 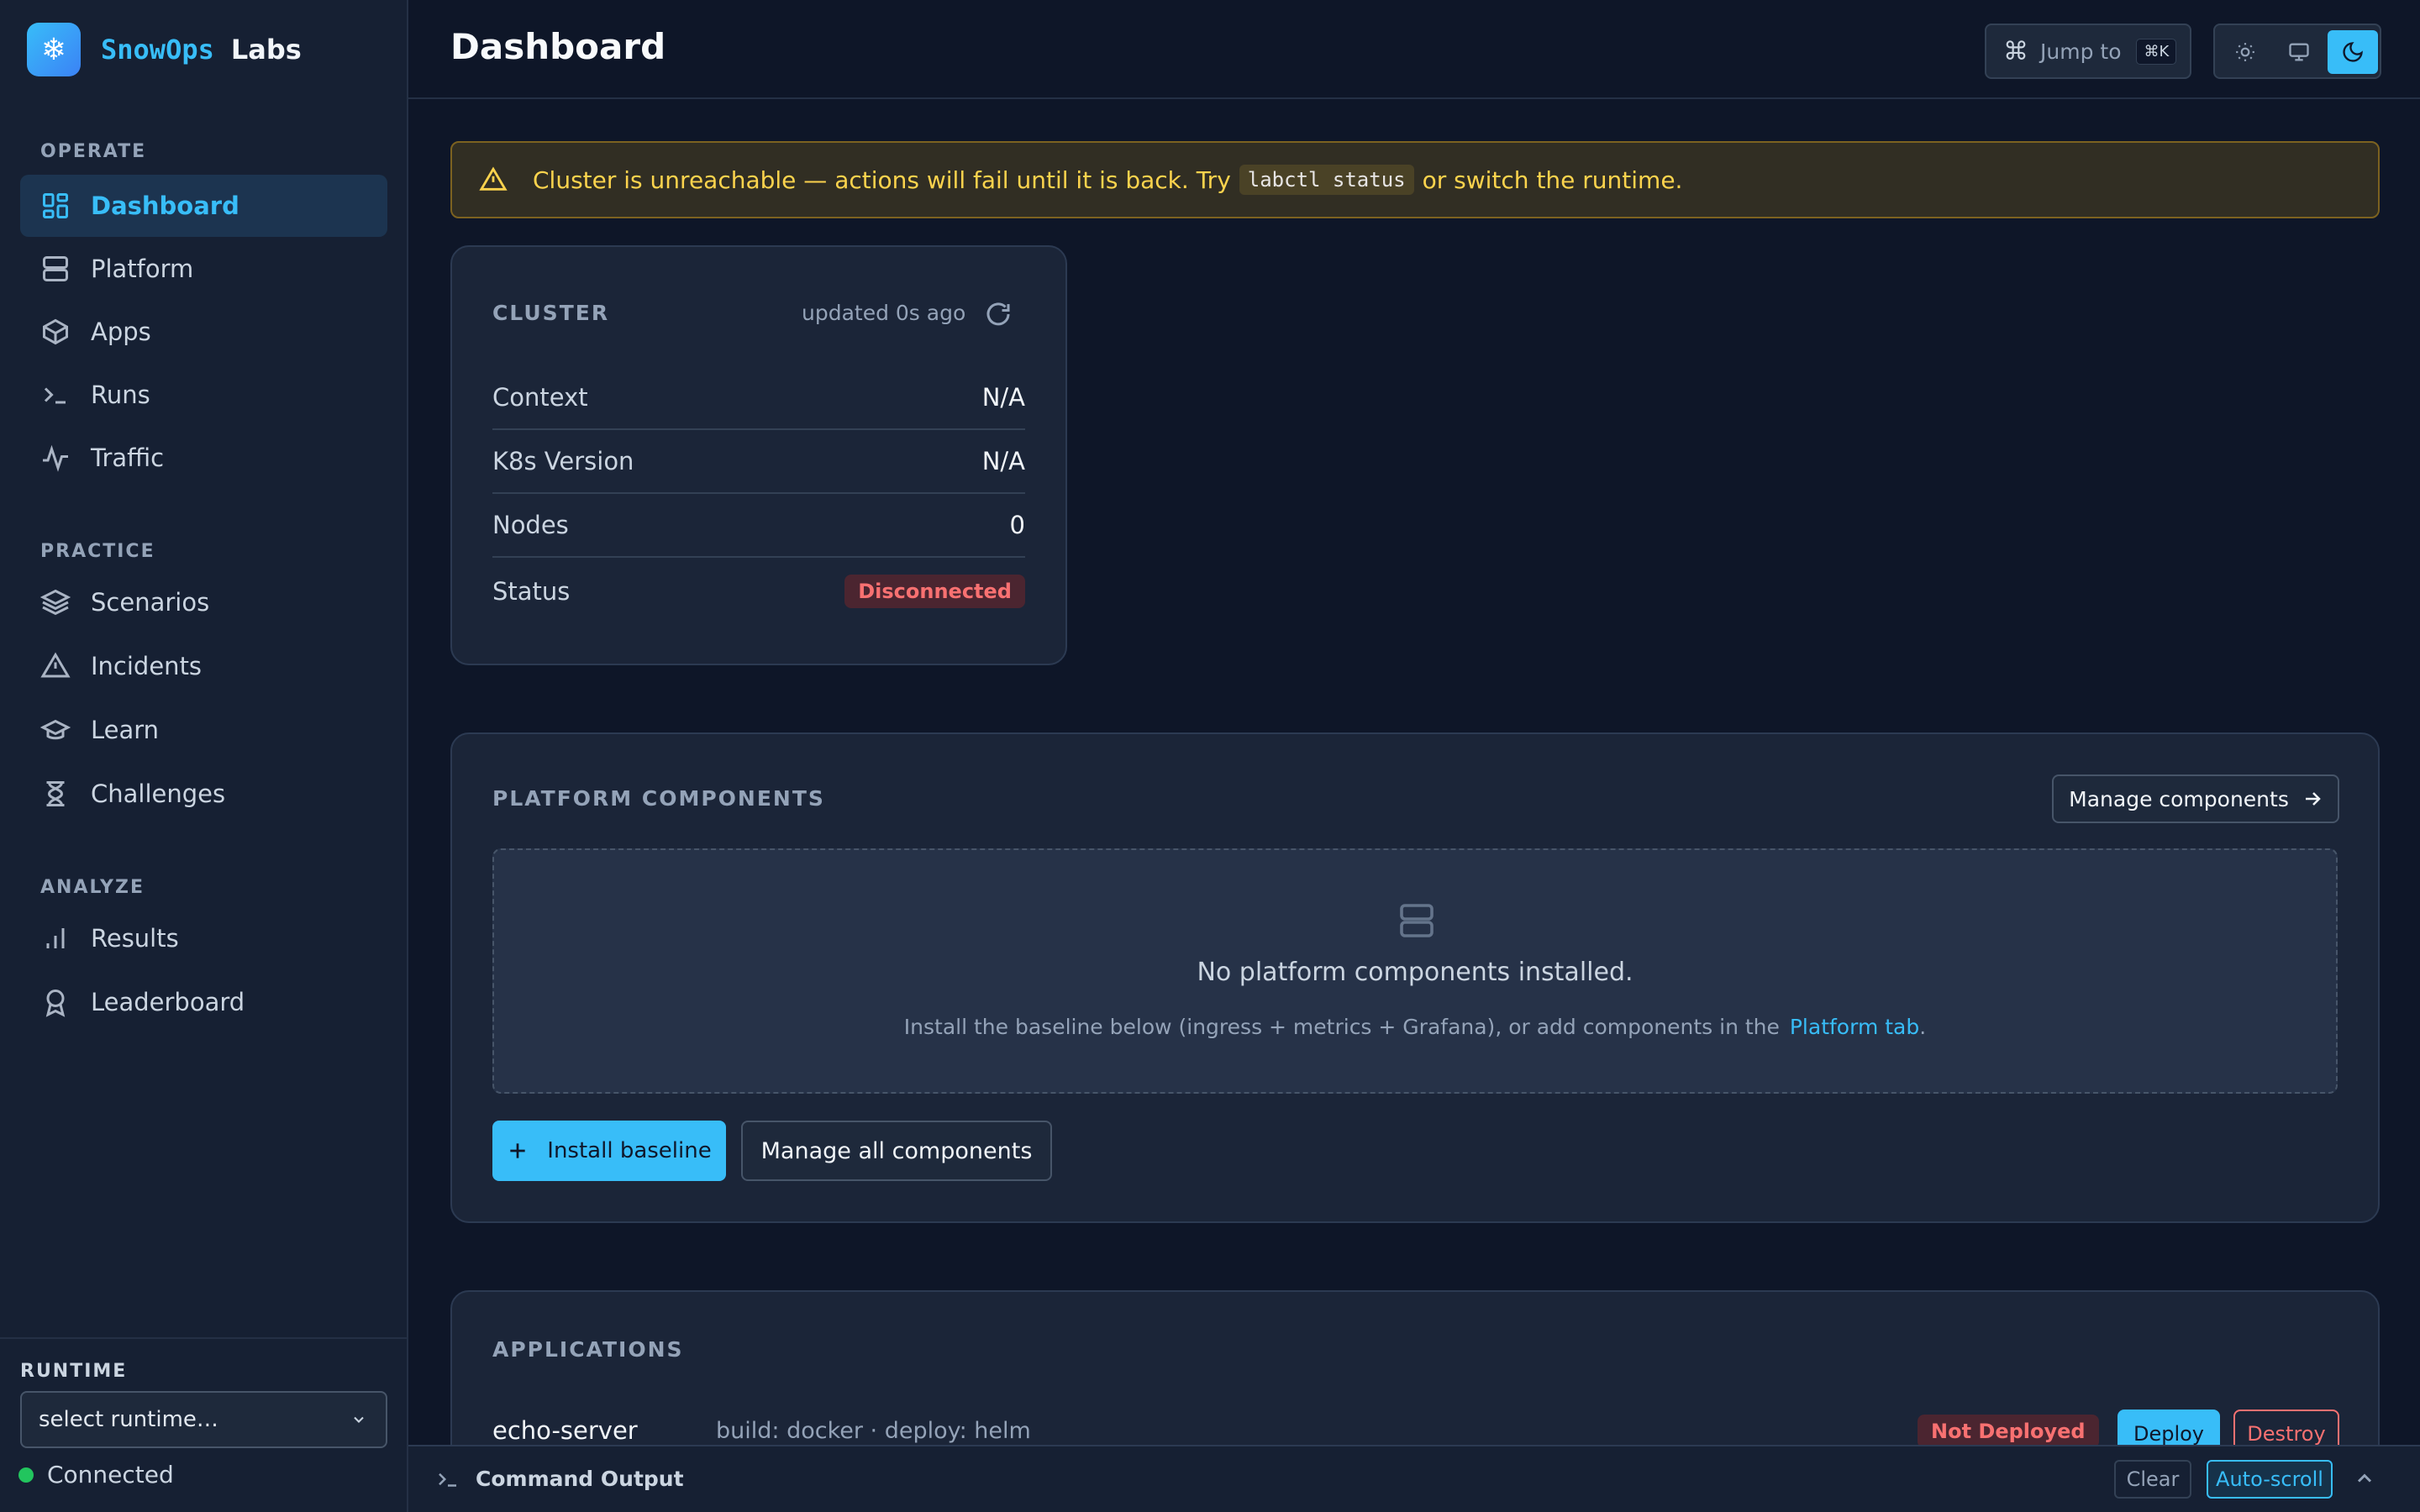 What do you see at coordinates (629, 1150) in the screenshot?
I see `install-baseline-label: Install baseline` at bounding box center [629, 1150].